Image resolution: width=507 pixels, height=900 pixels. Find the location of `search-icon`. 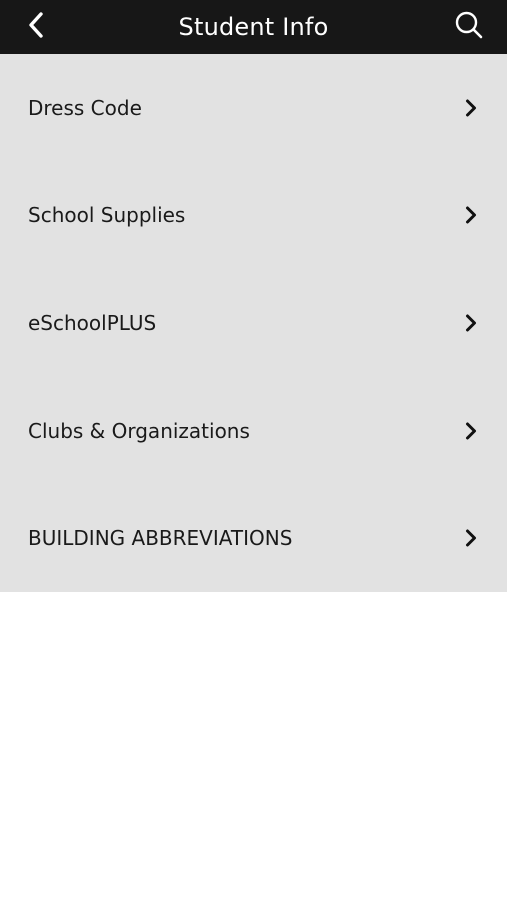

search-icon is located at coordinates (469, 27).